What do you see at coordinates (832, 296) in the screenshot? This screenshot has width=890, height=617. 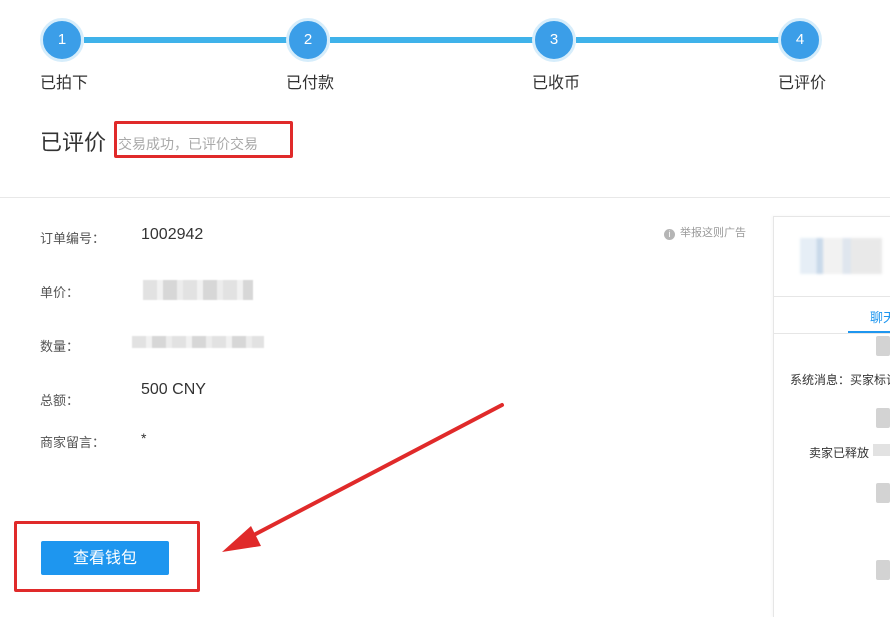 I see `chat-header-separator` at bounding box center [832, 296].